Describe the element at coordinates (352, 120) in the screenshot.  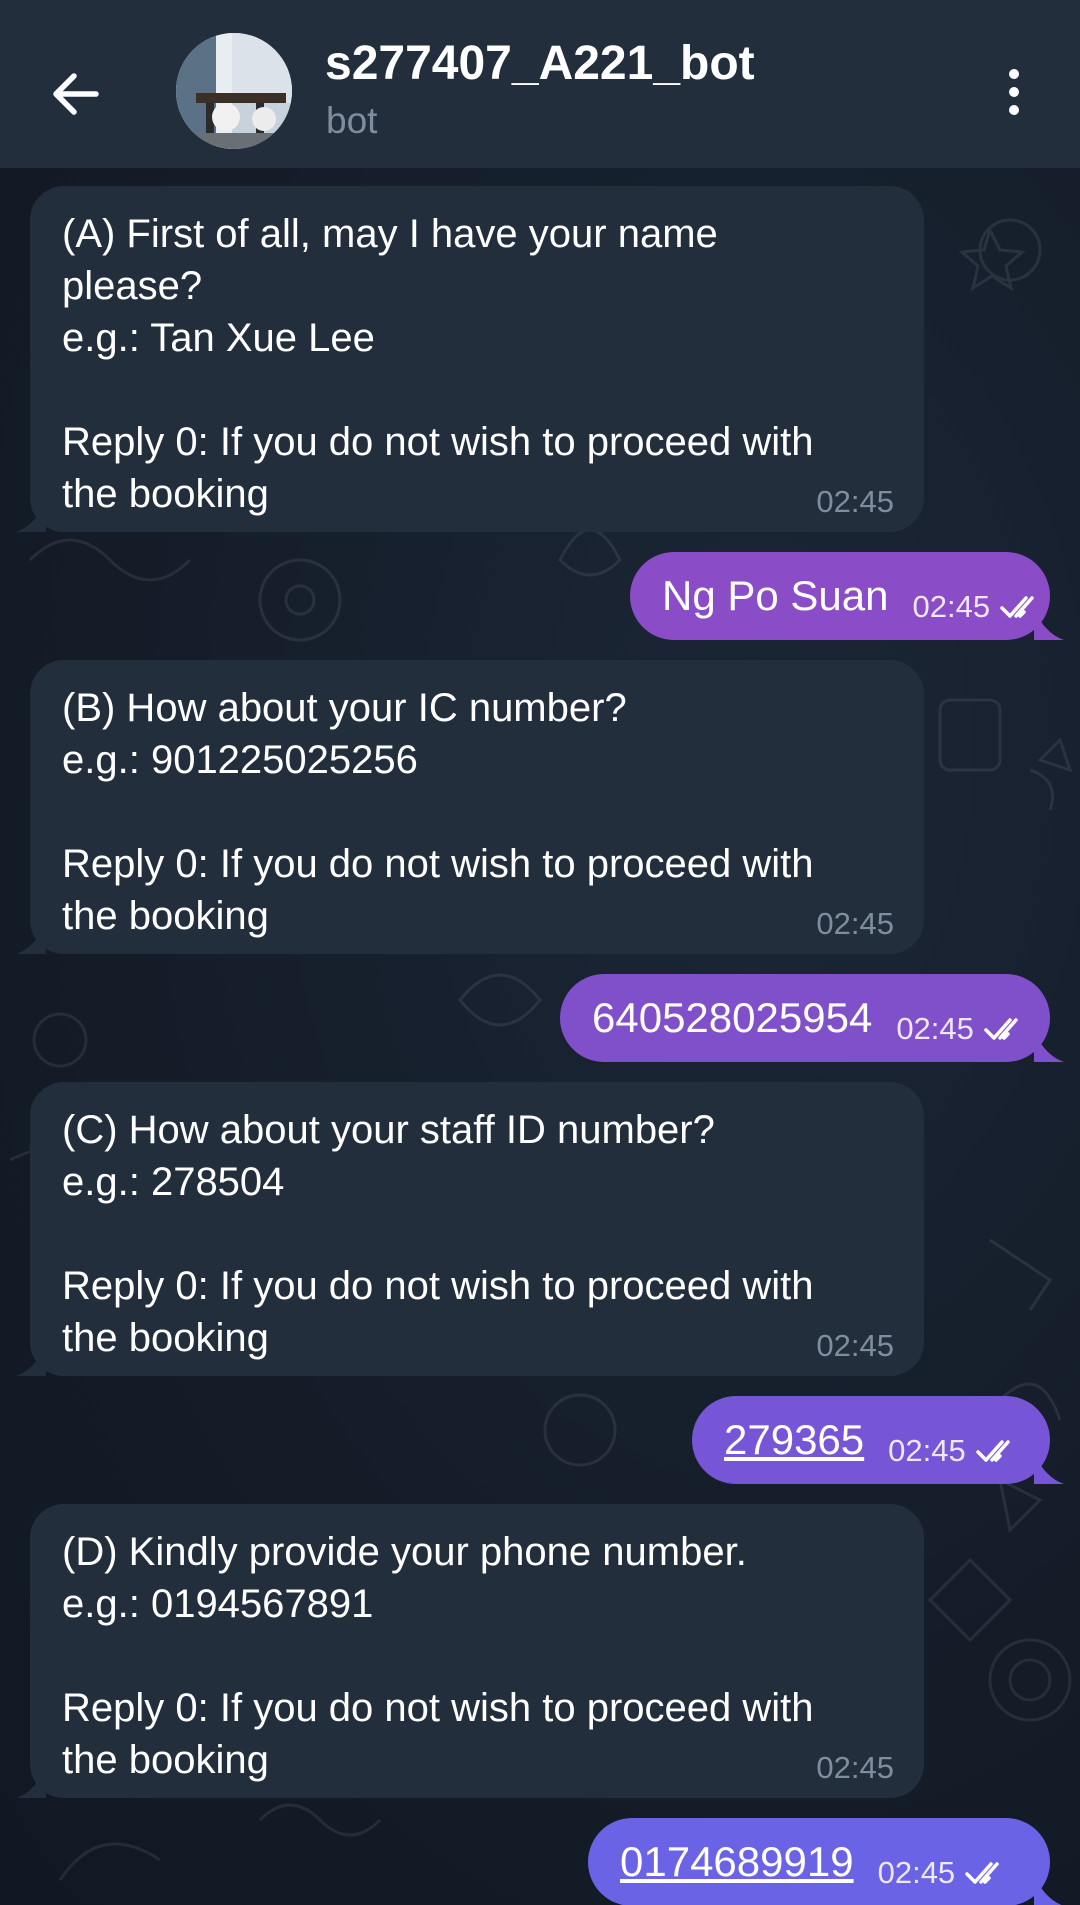
I see `chat-subtitle: bot` at that location.